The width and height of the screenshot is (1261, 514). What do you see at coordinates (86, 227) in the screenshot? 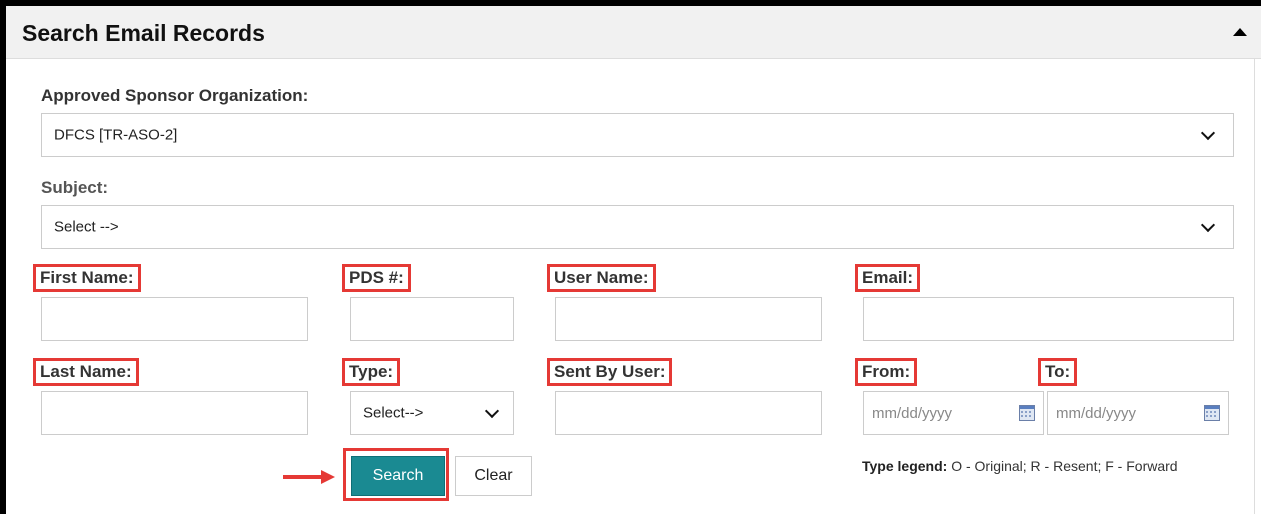
I see `subject-selected-value: Select -->` at bounding box center [86, 227].